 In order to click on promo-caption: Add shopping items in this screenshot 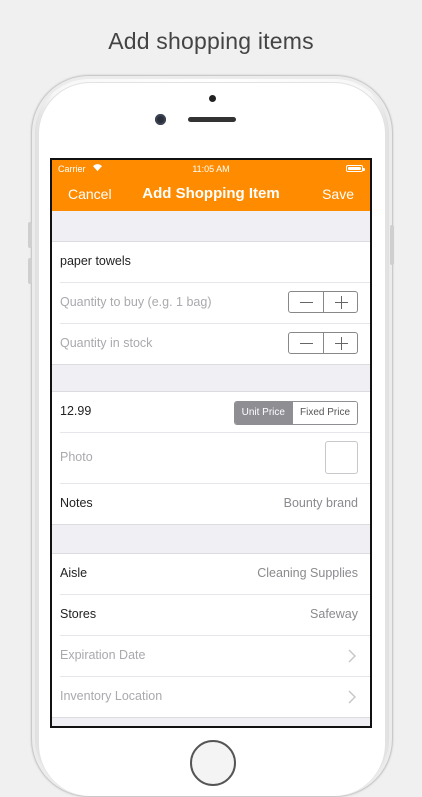, I will do `click(211, 41)`.